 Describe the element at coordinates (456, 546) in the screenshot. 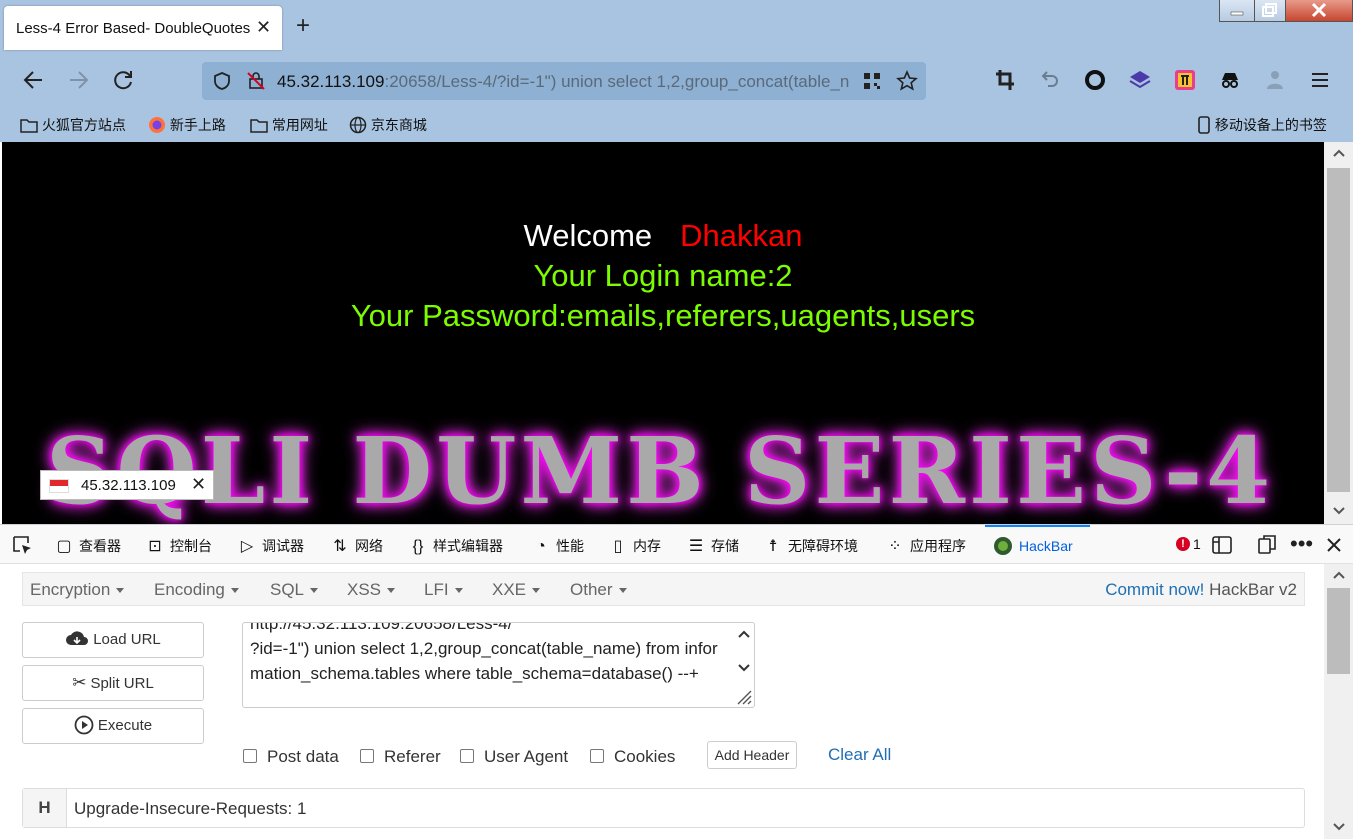

I see `tab-style-editor: {} 样式编辑器` at that location.